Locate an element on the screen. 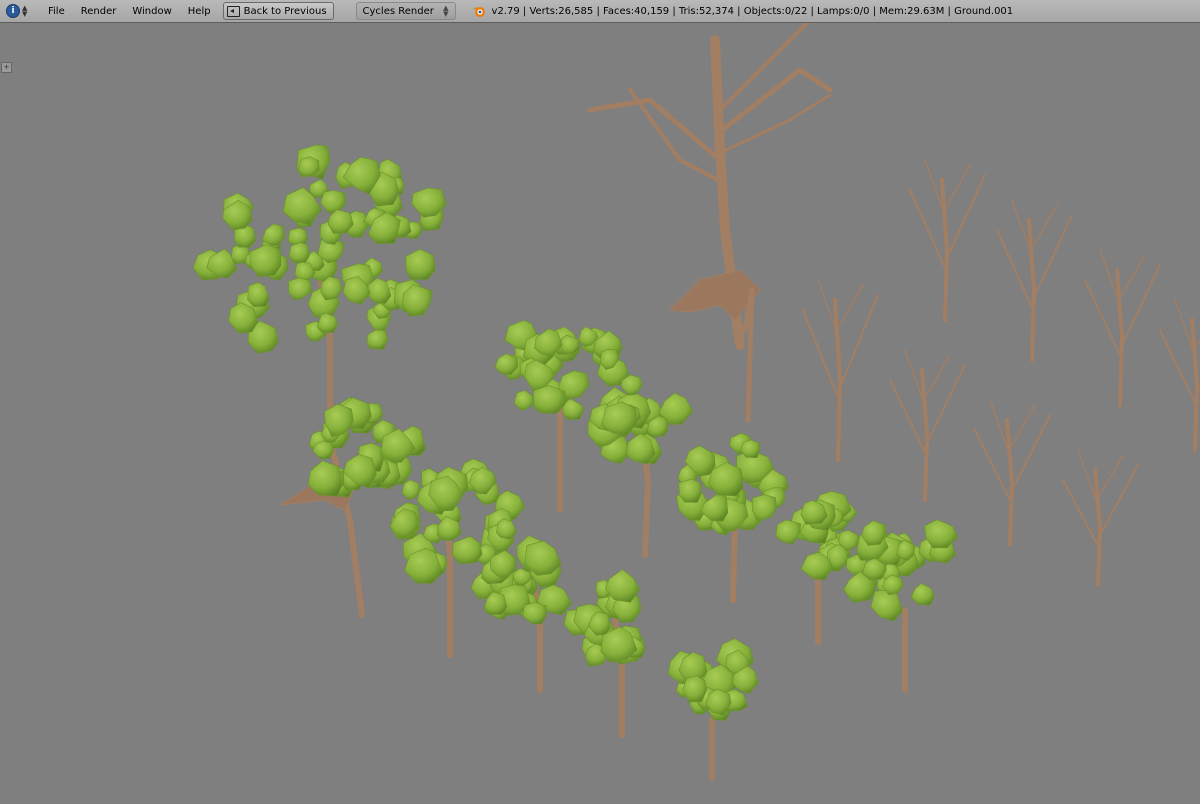 Image resolution: width=1200 pixels, height=804 pixels. back-to-previous-button: Back to Previous is located at coordinates (278, 11).